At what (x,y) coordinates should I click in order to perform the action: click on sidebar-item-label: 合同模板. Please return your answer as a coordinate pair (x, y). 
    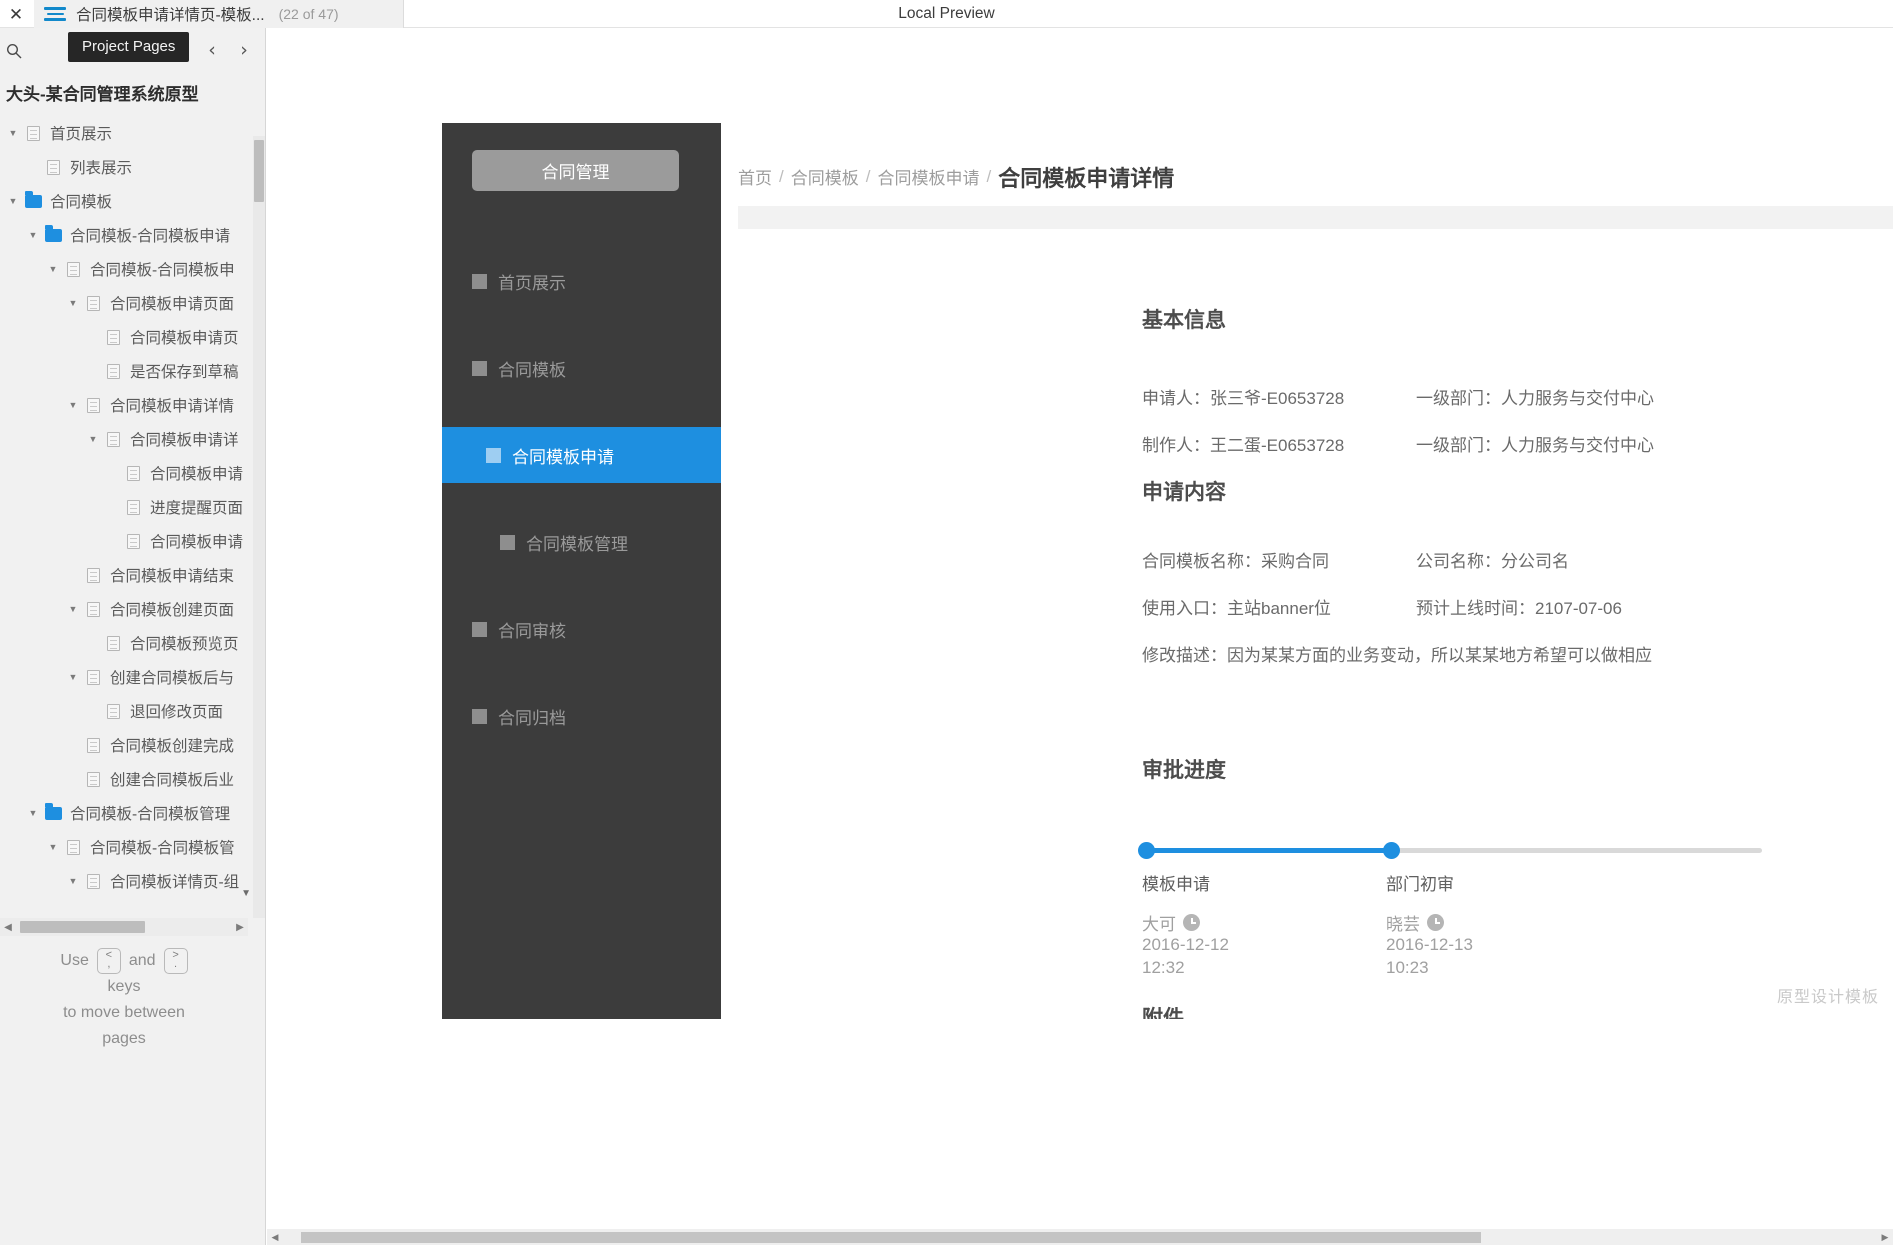
    Looking at the image, I should click on (532, 370).